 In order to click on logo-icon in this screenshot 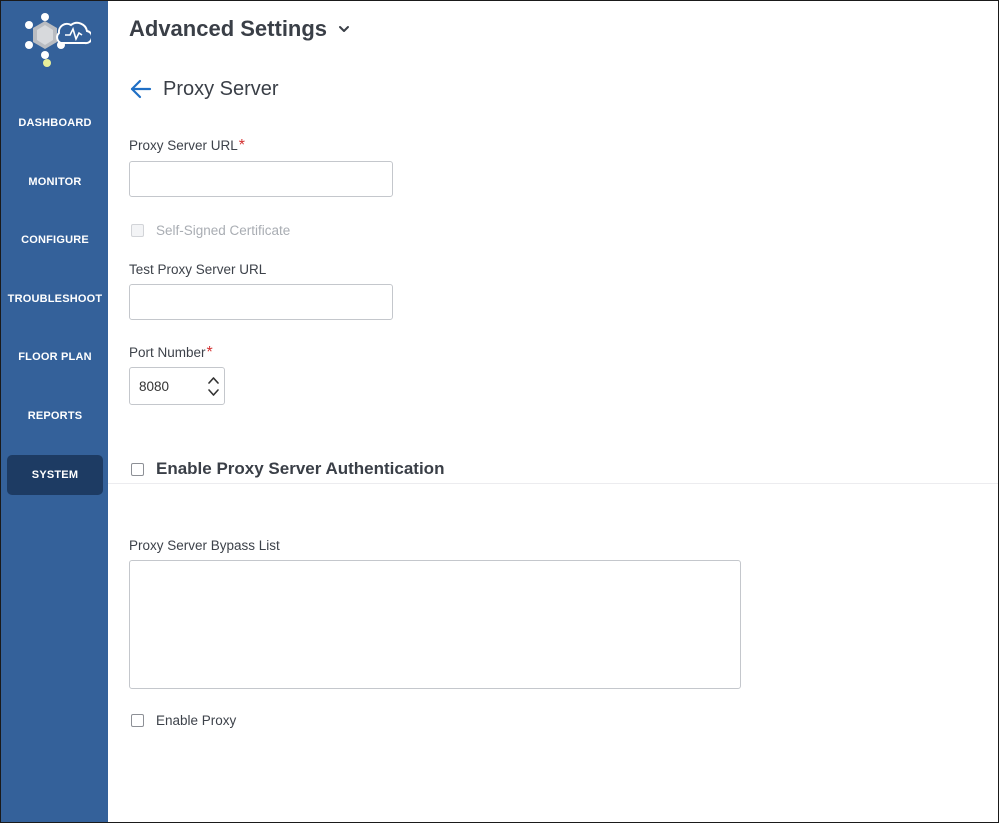, I will do `click(57, 42)`.